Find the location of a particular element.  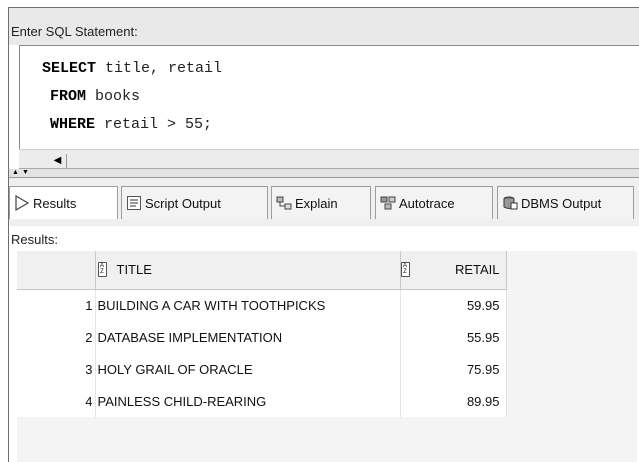

sql-header-bar: Enter SQL Statement: is located at coordinates (324, 26).